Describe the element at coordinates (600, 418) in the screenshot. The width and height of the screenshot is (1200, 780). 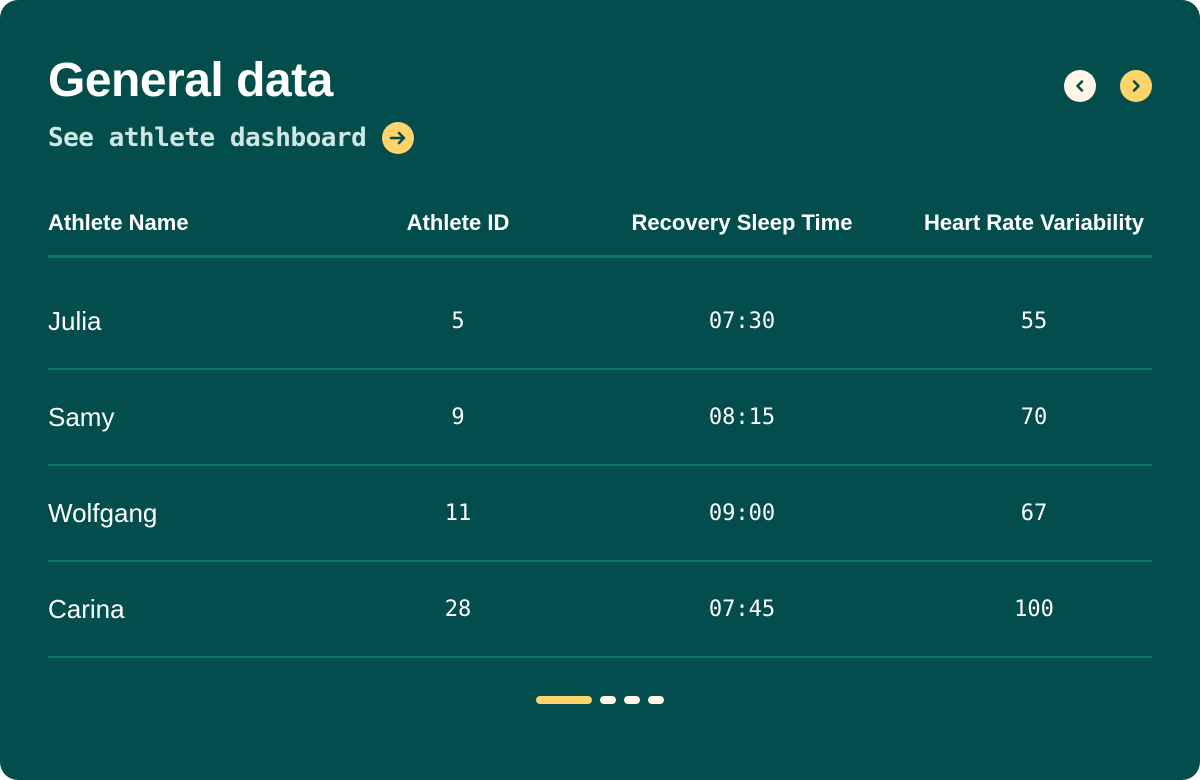
I see `table-row: Samy 9 08:15 70` at that location.